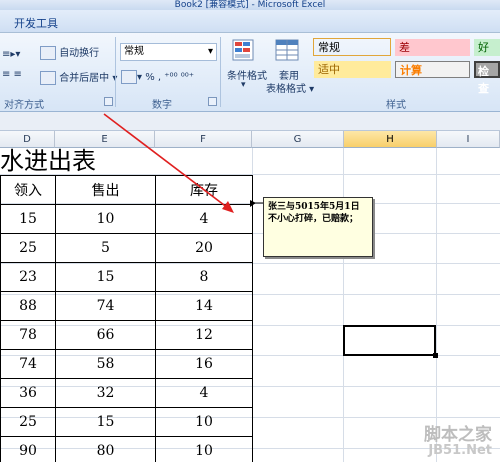 This screenshot has width=500, height=462. I want to click on annotation-arrow, so click(183, 163).